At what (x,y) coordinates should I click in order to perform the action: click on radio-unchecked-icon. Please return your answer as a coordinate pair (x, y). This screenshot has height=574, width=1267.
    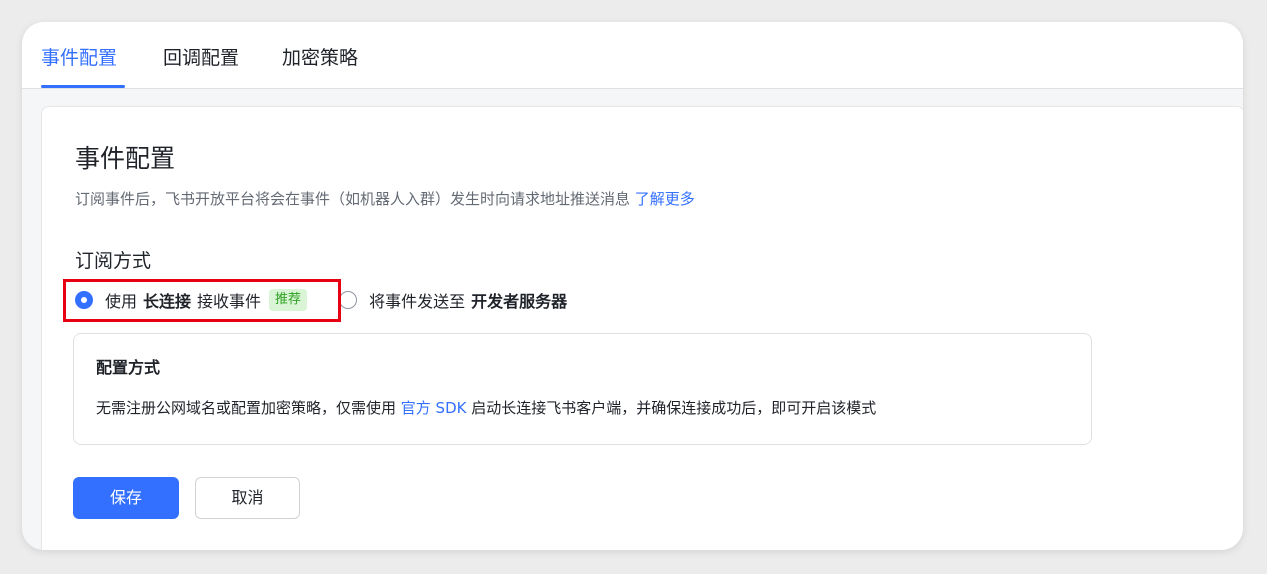
    Looking at the image, I should click on (348, 300).